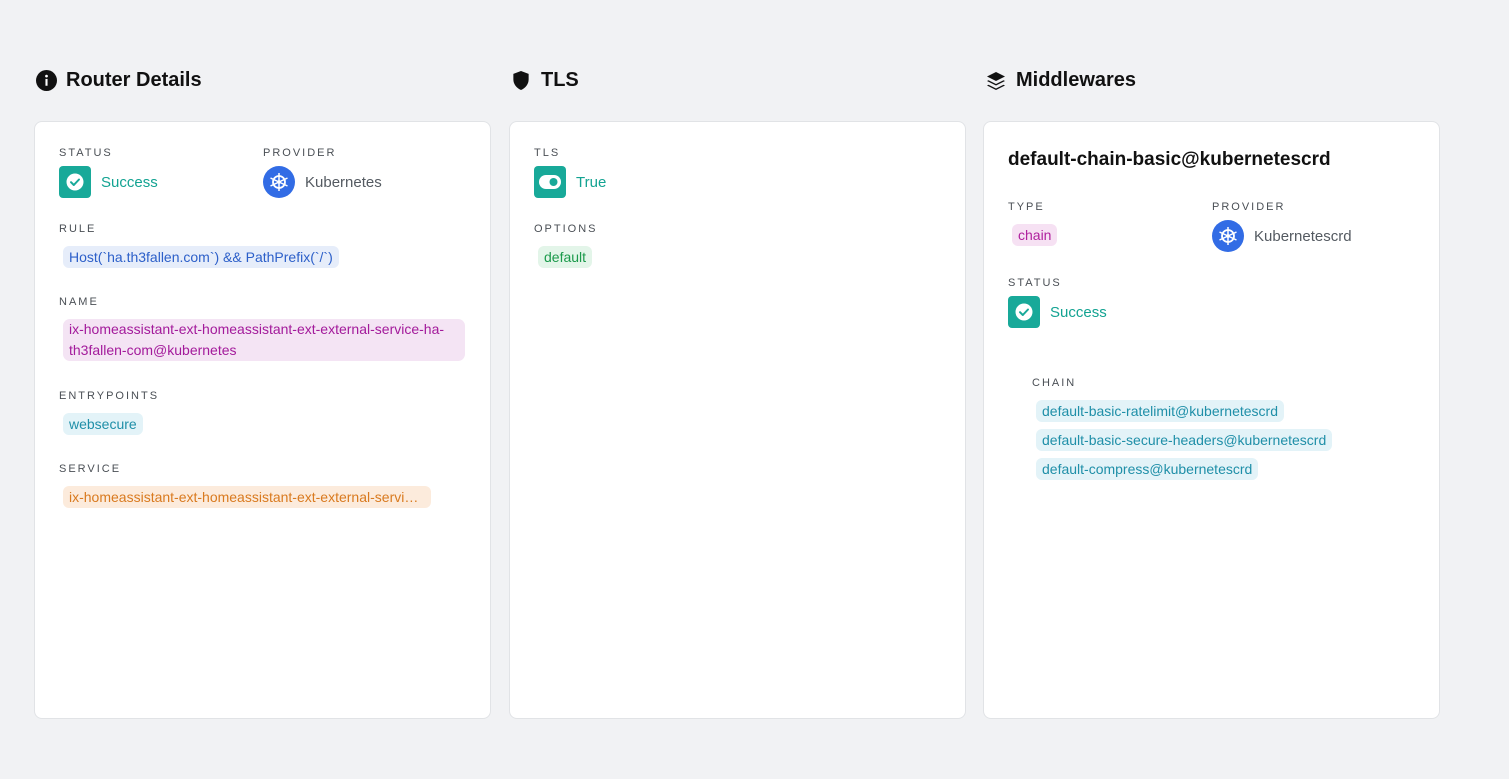 The width and height of the screenshot is (1509, 779). Describe the element at coordinates (1026, 207) in the screenshot. I see `type-label: TYPE` at that location.